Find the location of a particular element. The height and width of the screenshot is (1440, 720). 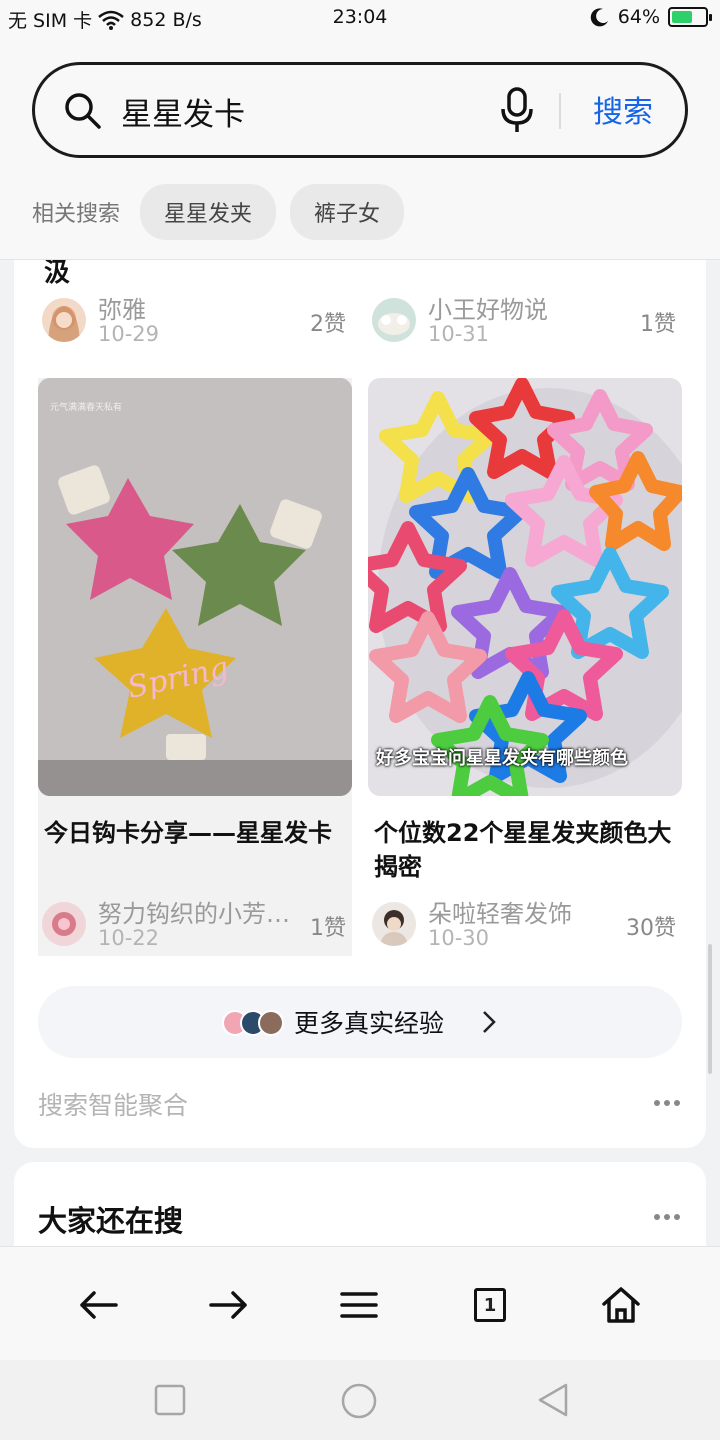

arrow-right-icon is located at coordinates (228, 1305).